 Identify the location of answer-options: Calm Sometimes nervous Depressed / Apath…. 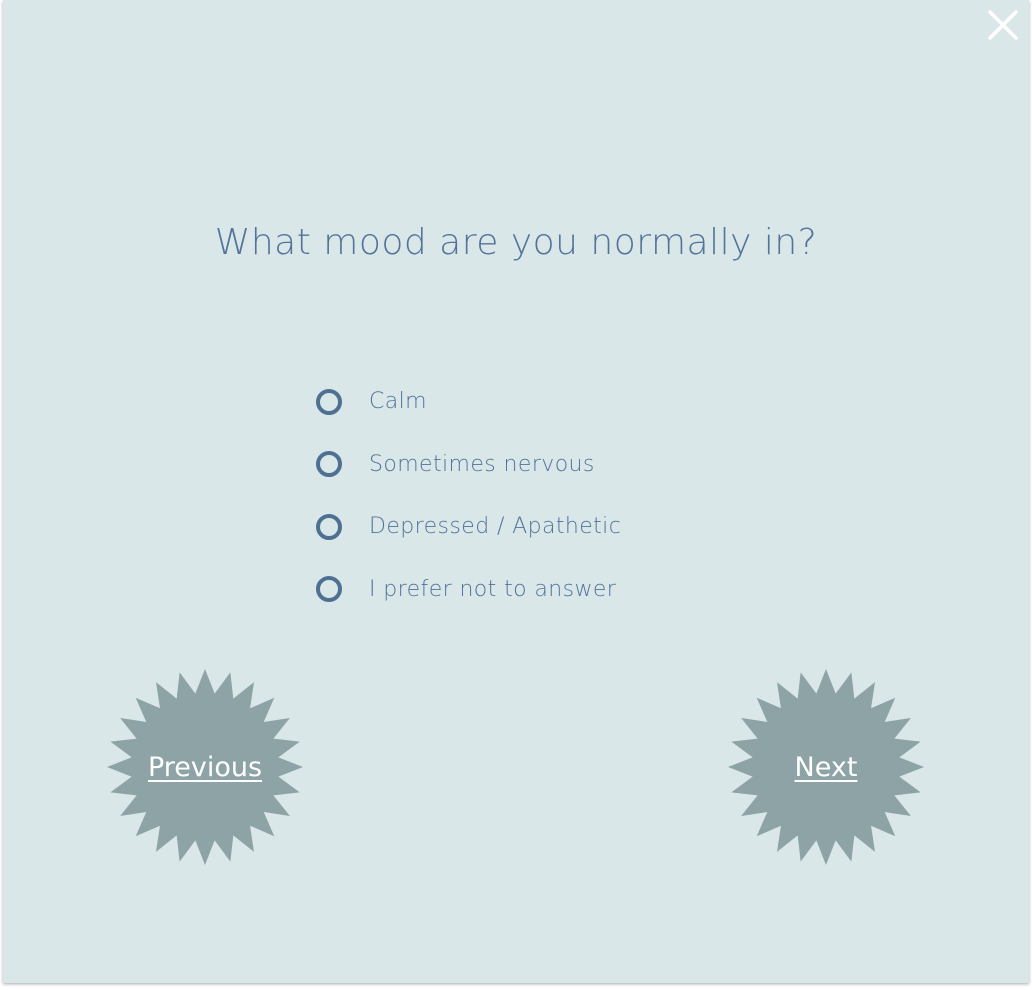
(562, 508).